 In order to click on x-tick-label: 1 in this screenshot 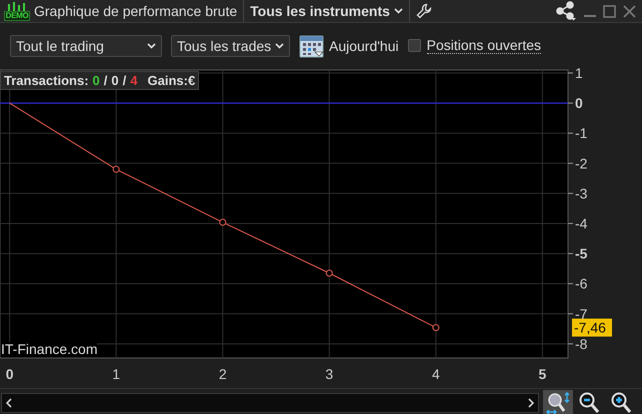, I will do `click(116, 374)`.